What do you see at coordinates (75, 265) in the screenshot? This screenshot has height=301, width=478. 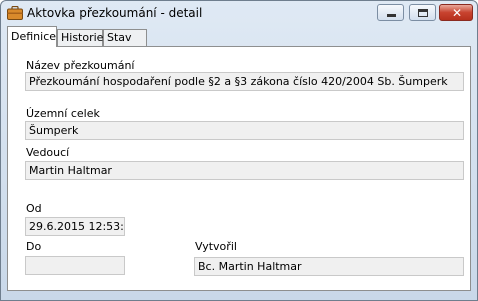 I see `do-field` at bounding box center [75, 265].